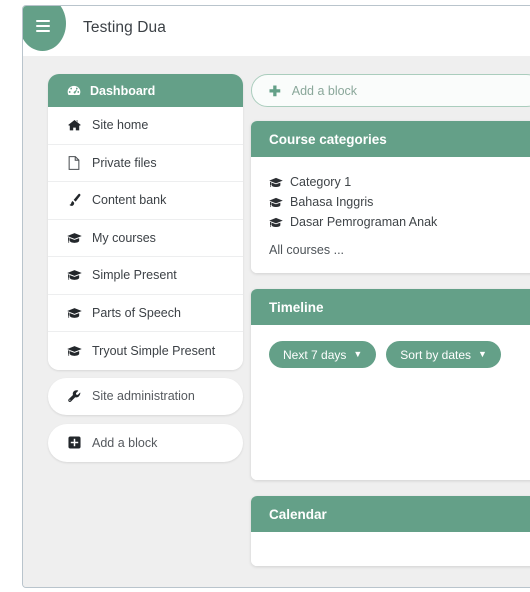 Image resolution: width=530 pixels, height=592 pixels. Describe the element at coordinates (390, 549) in the screenshot. I see `block-body` at that location.